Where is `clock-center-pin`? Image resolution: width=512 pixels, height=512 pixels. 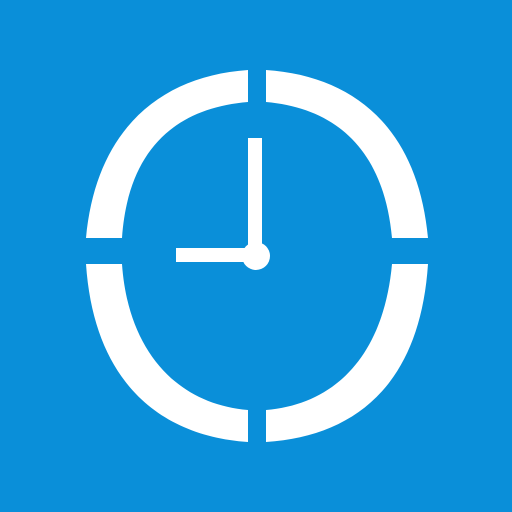
clock-center-pin is located at coordinates (256, 256).